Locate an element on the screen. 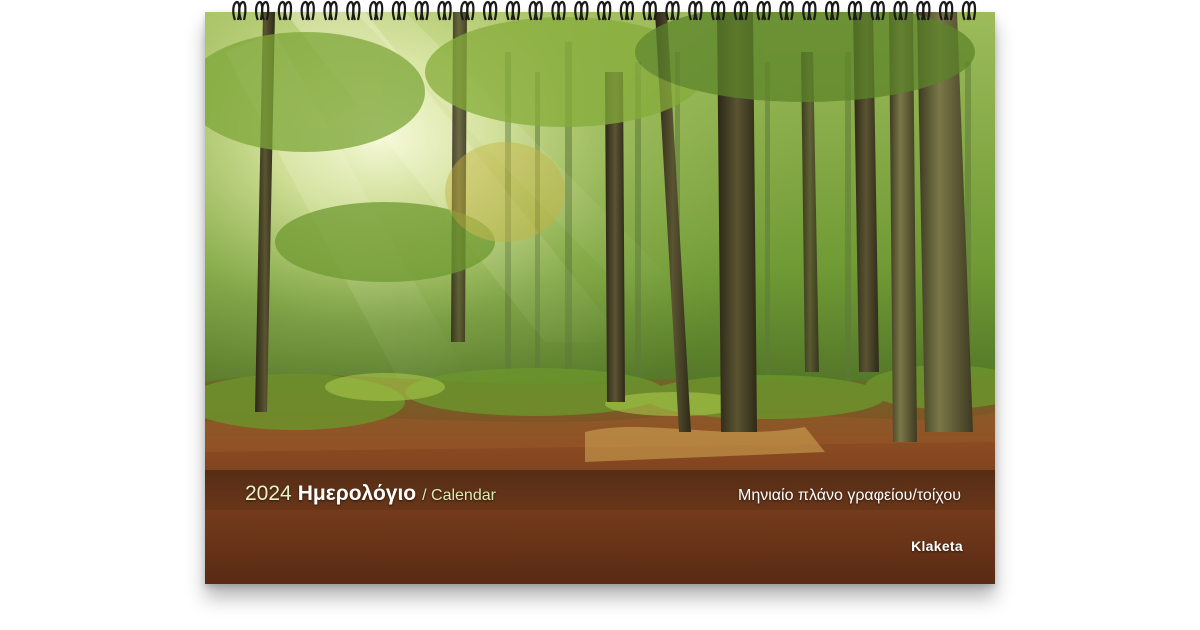 Image resolution: width=1200 pixels, height=630 pixels. calendar-title: 2024 Ημερολόγιο / Calendar is located at coordinates (370, 494).